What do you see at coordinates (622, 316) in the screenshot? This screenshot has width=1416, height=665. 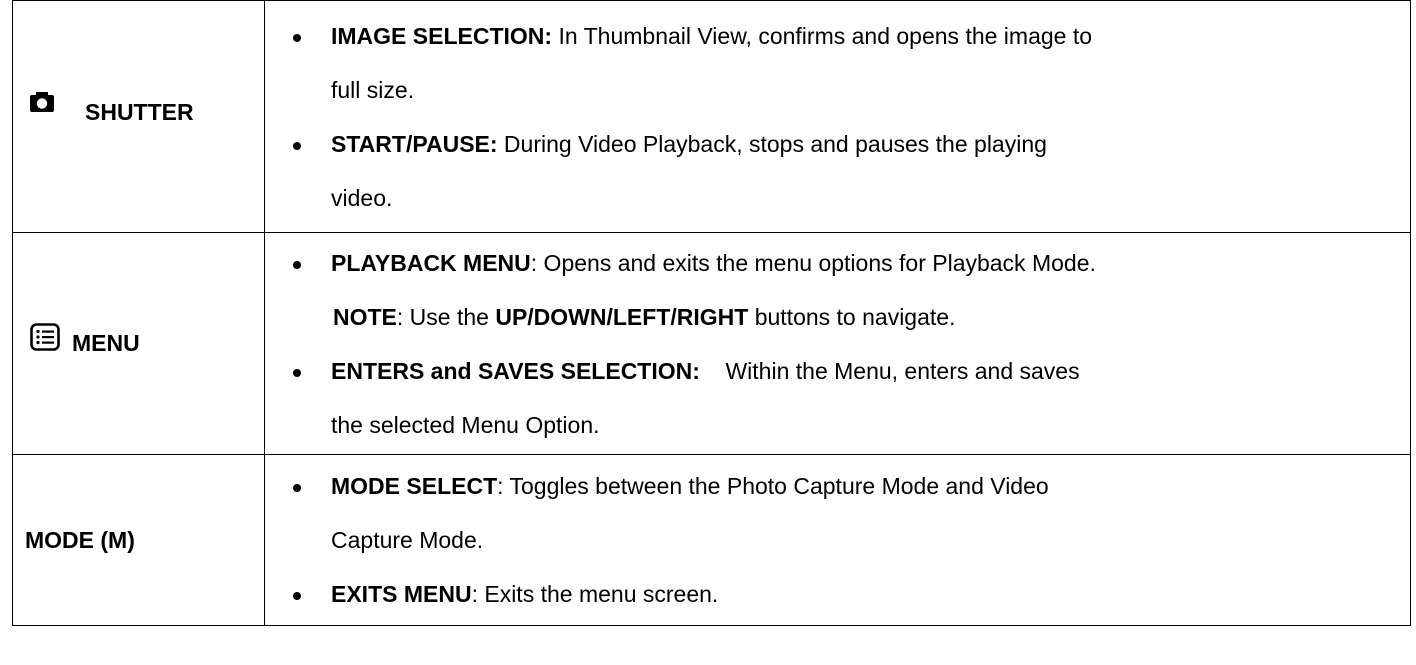 I see `note-bold: UP/DOWN/LEFT/RIGHT` at bounding box center [622, 316].